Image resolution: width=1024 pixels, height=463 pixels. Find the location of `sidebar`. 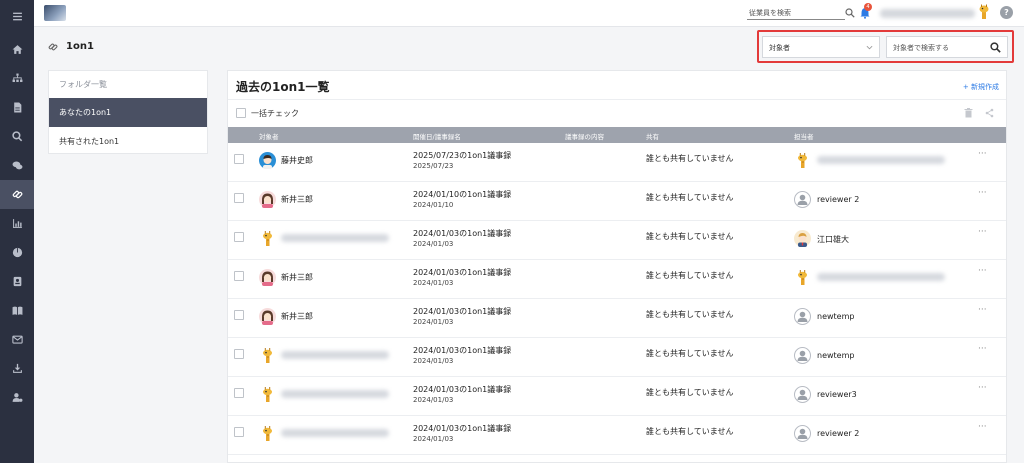

sidebar is located at coordinates (17, 231).